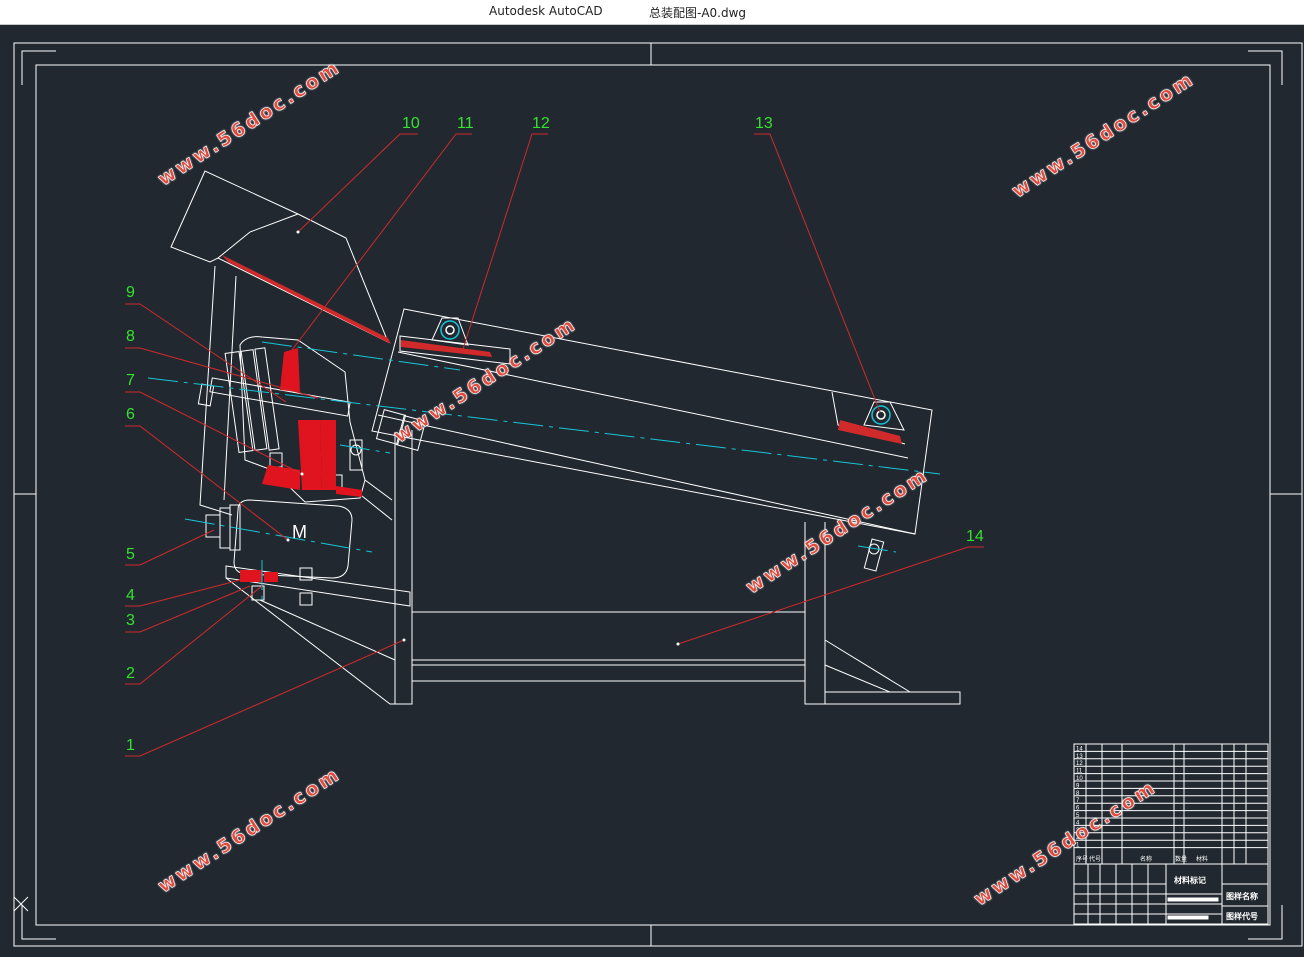 The image size is (1304, 957). What do you see at coordinates (130, 673) in the screenshot?
I see `part-label-2: 2` at bounding box center [130, 673].